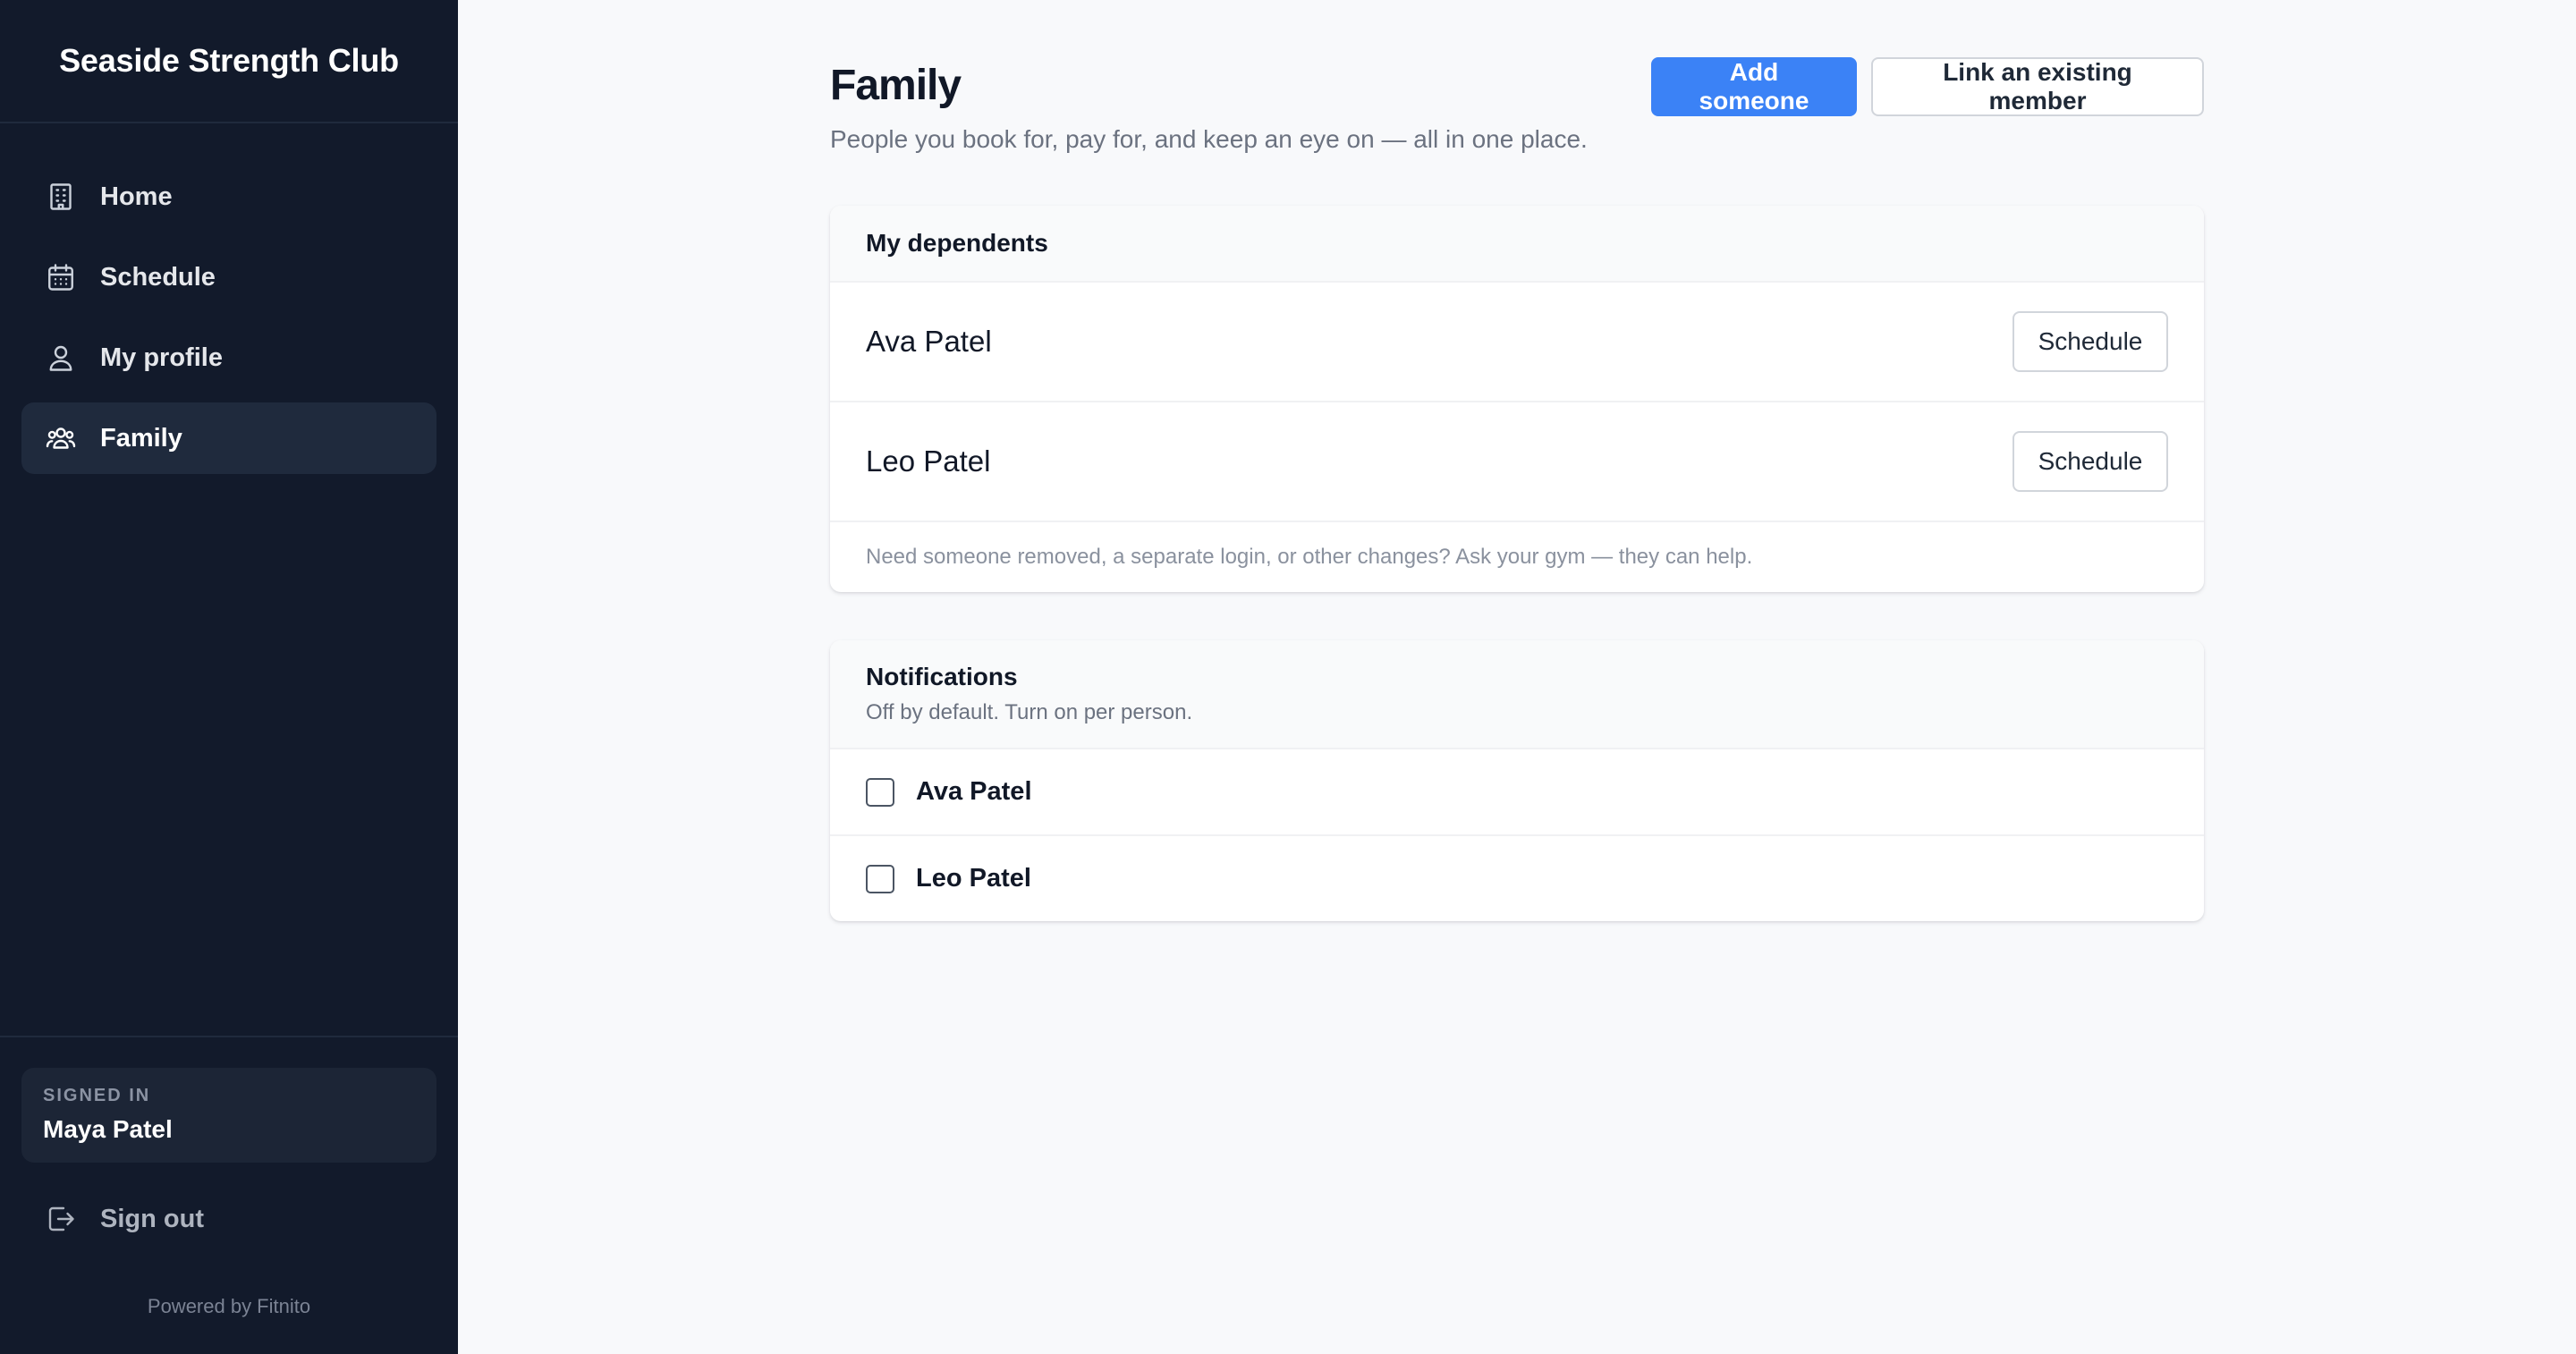  Describe the element at coordinates (97, 1095) in the screenshot. I see `signed-in-label: SIGNED IN` at that location.